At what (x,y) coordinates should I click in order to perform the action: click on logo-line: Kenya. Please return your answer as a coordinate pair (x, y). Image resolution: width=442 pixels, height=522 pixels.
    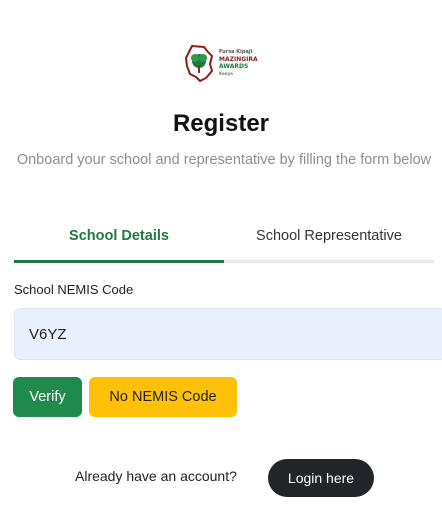
    Looking at the image, I should click on (226, 73).